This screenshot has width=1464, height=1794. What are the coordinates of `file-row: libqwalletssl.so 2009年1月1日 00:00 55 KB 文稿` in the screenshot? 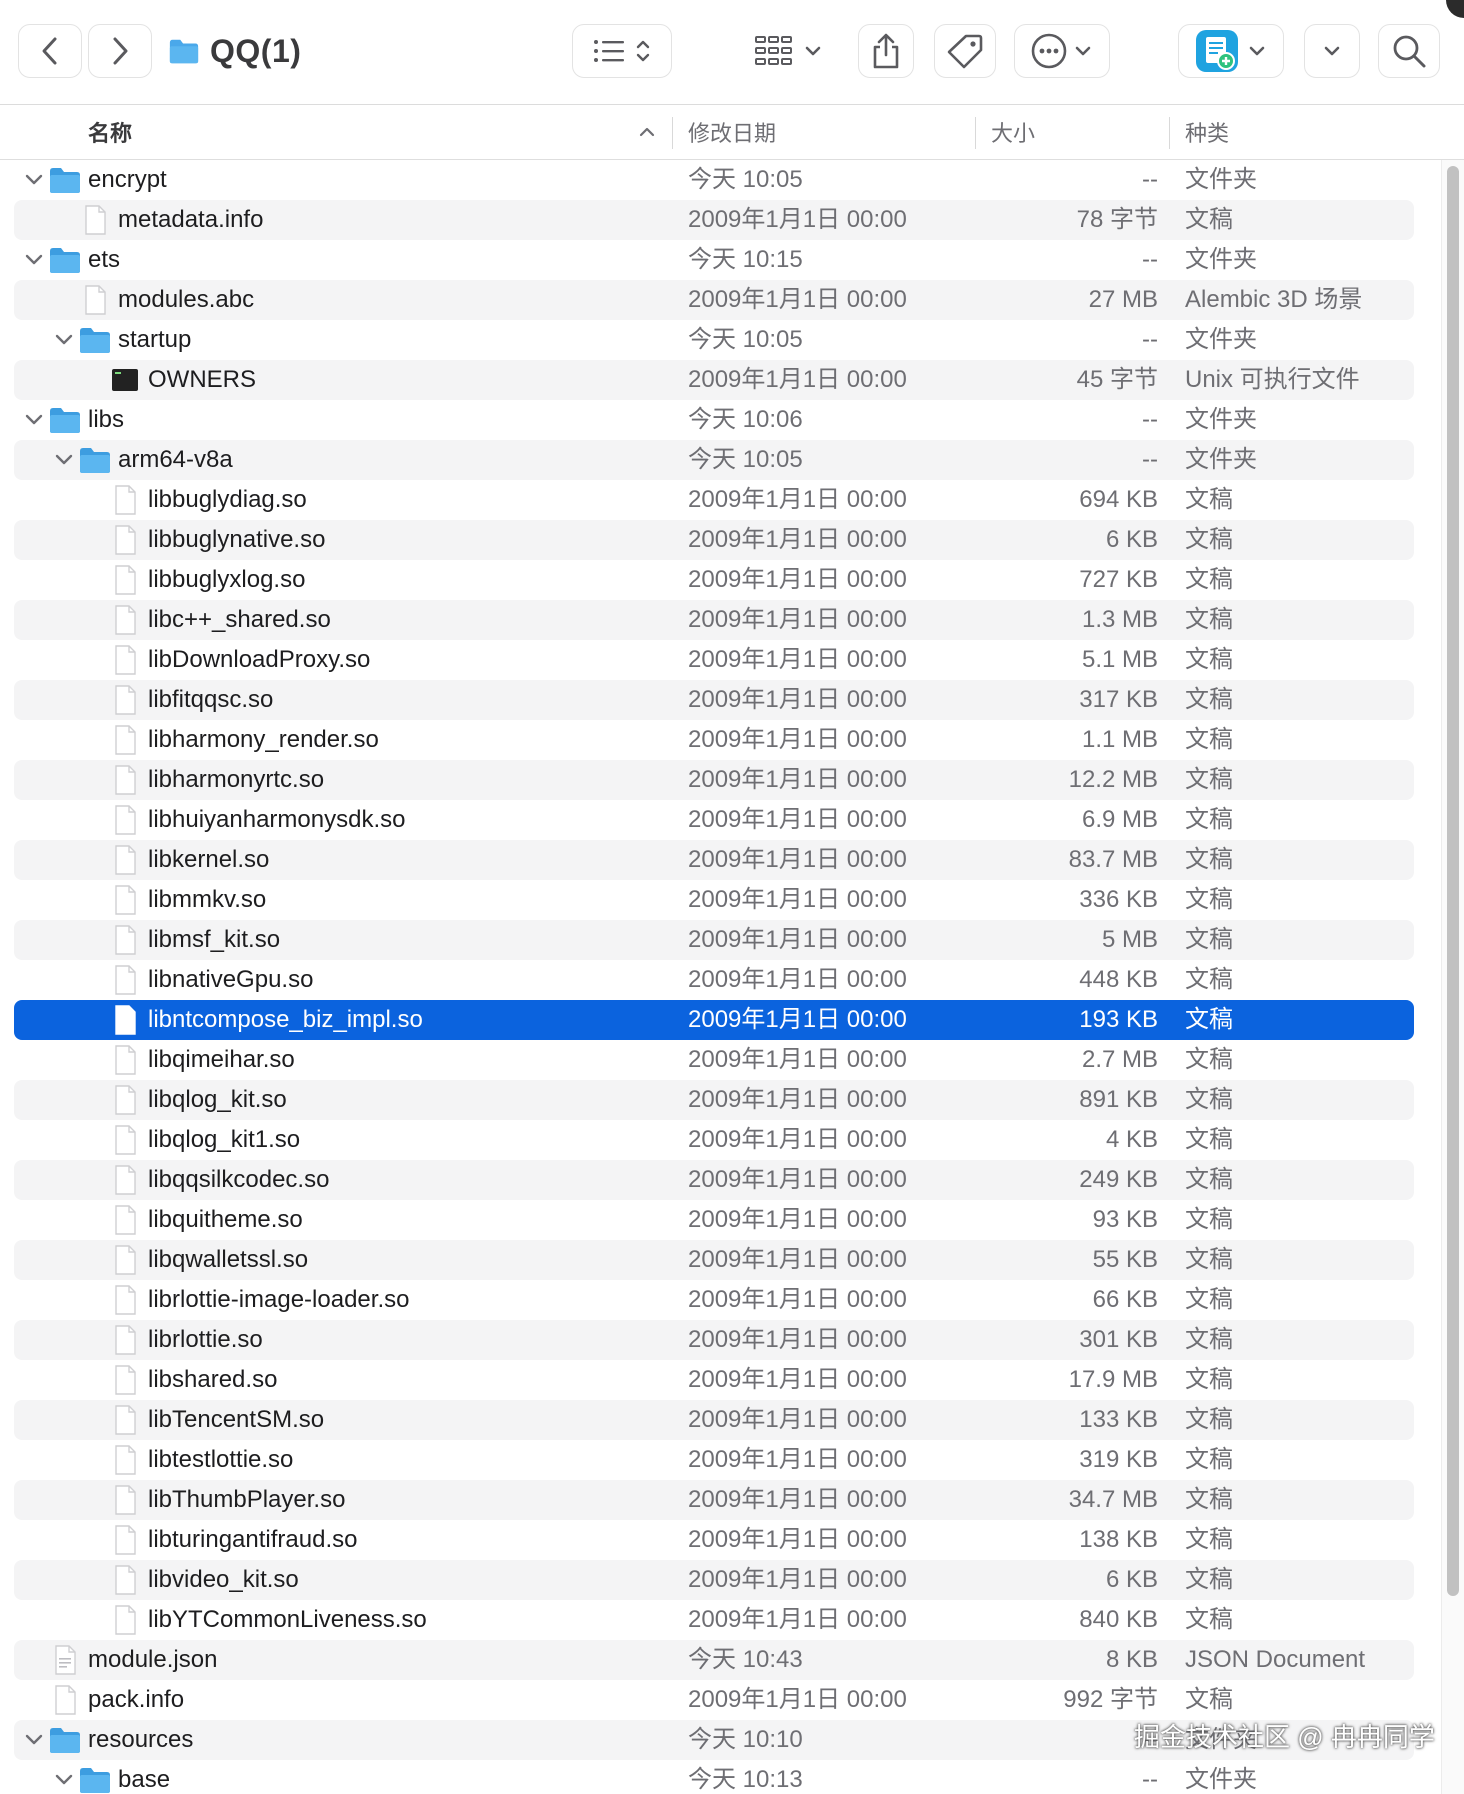 It's located at (714, 1260).